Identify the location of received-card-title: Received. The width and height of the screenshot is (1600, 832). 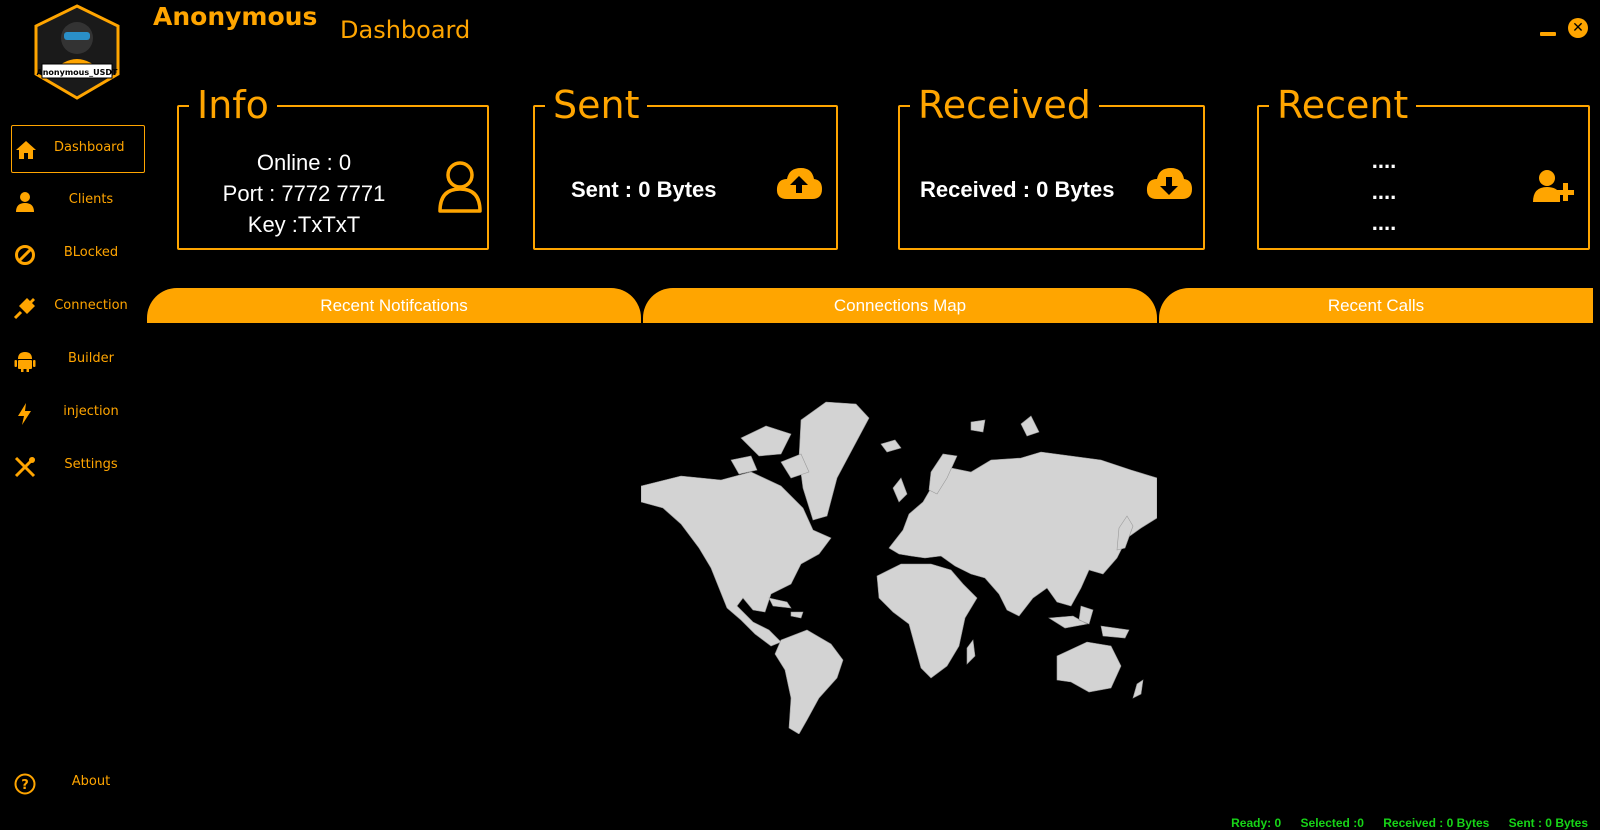
(1004, 105).